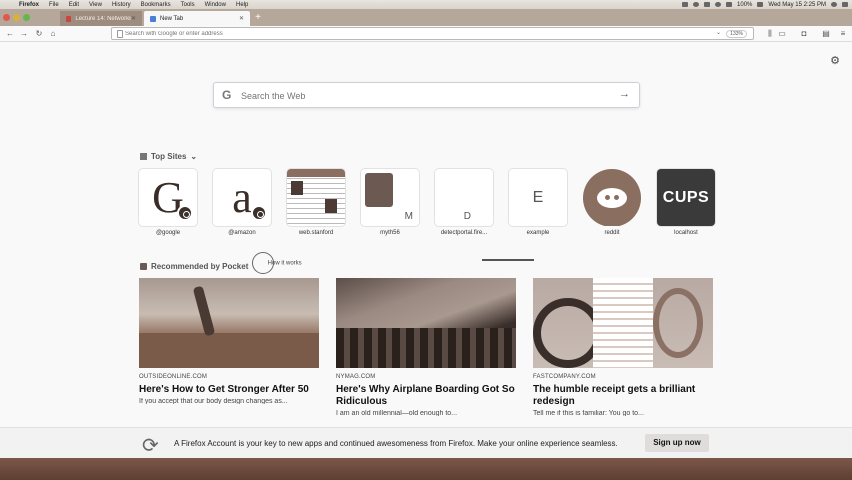 Image resolution: width=852 pixels, height=480 pixels. I want to click on pocket-icon: ◘, so click(804, 34).